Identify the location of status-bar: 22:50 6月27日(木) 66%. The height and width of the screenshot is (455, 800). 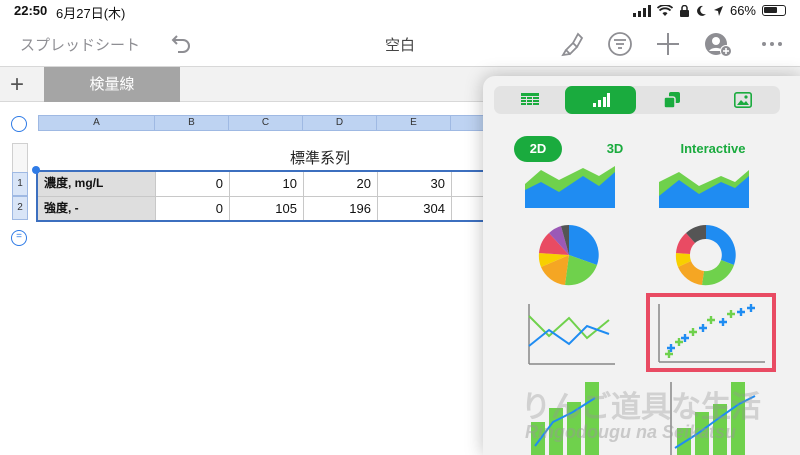
(400, 11).